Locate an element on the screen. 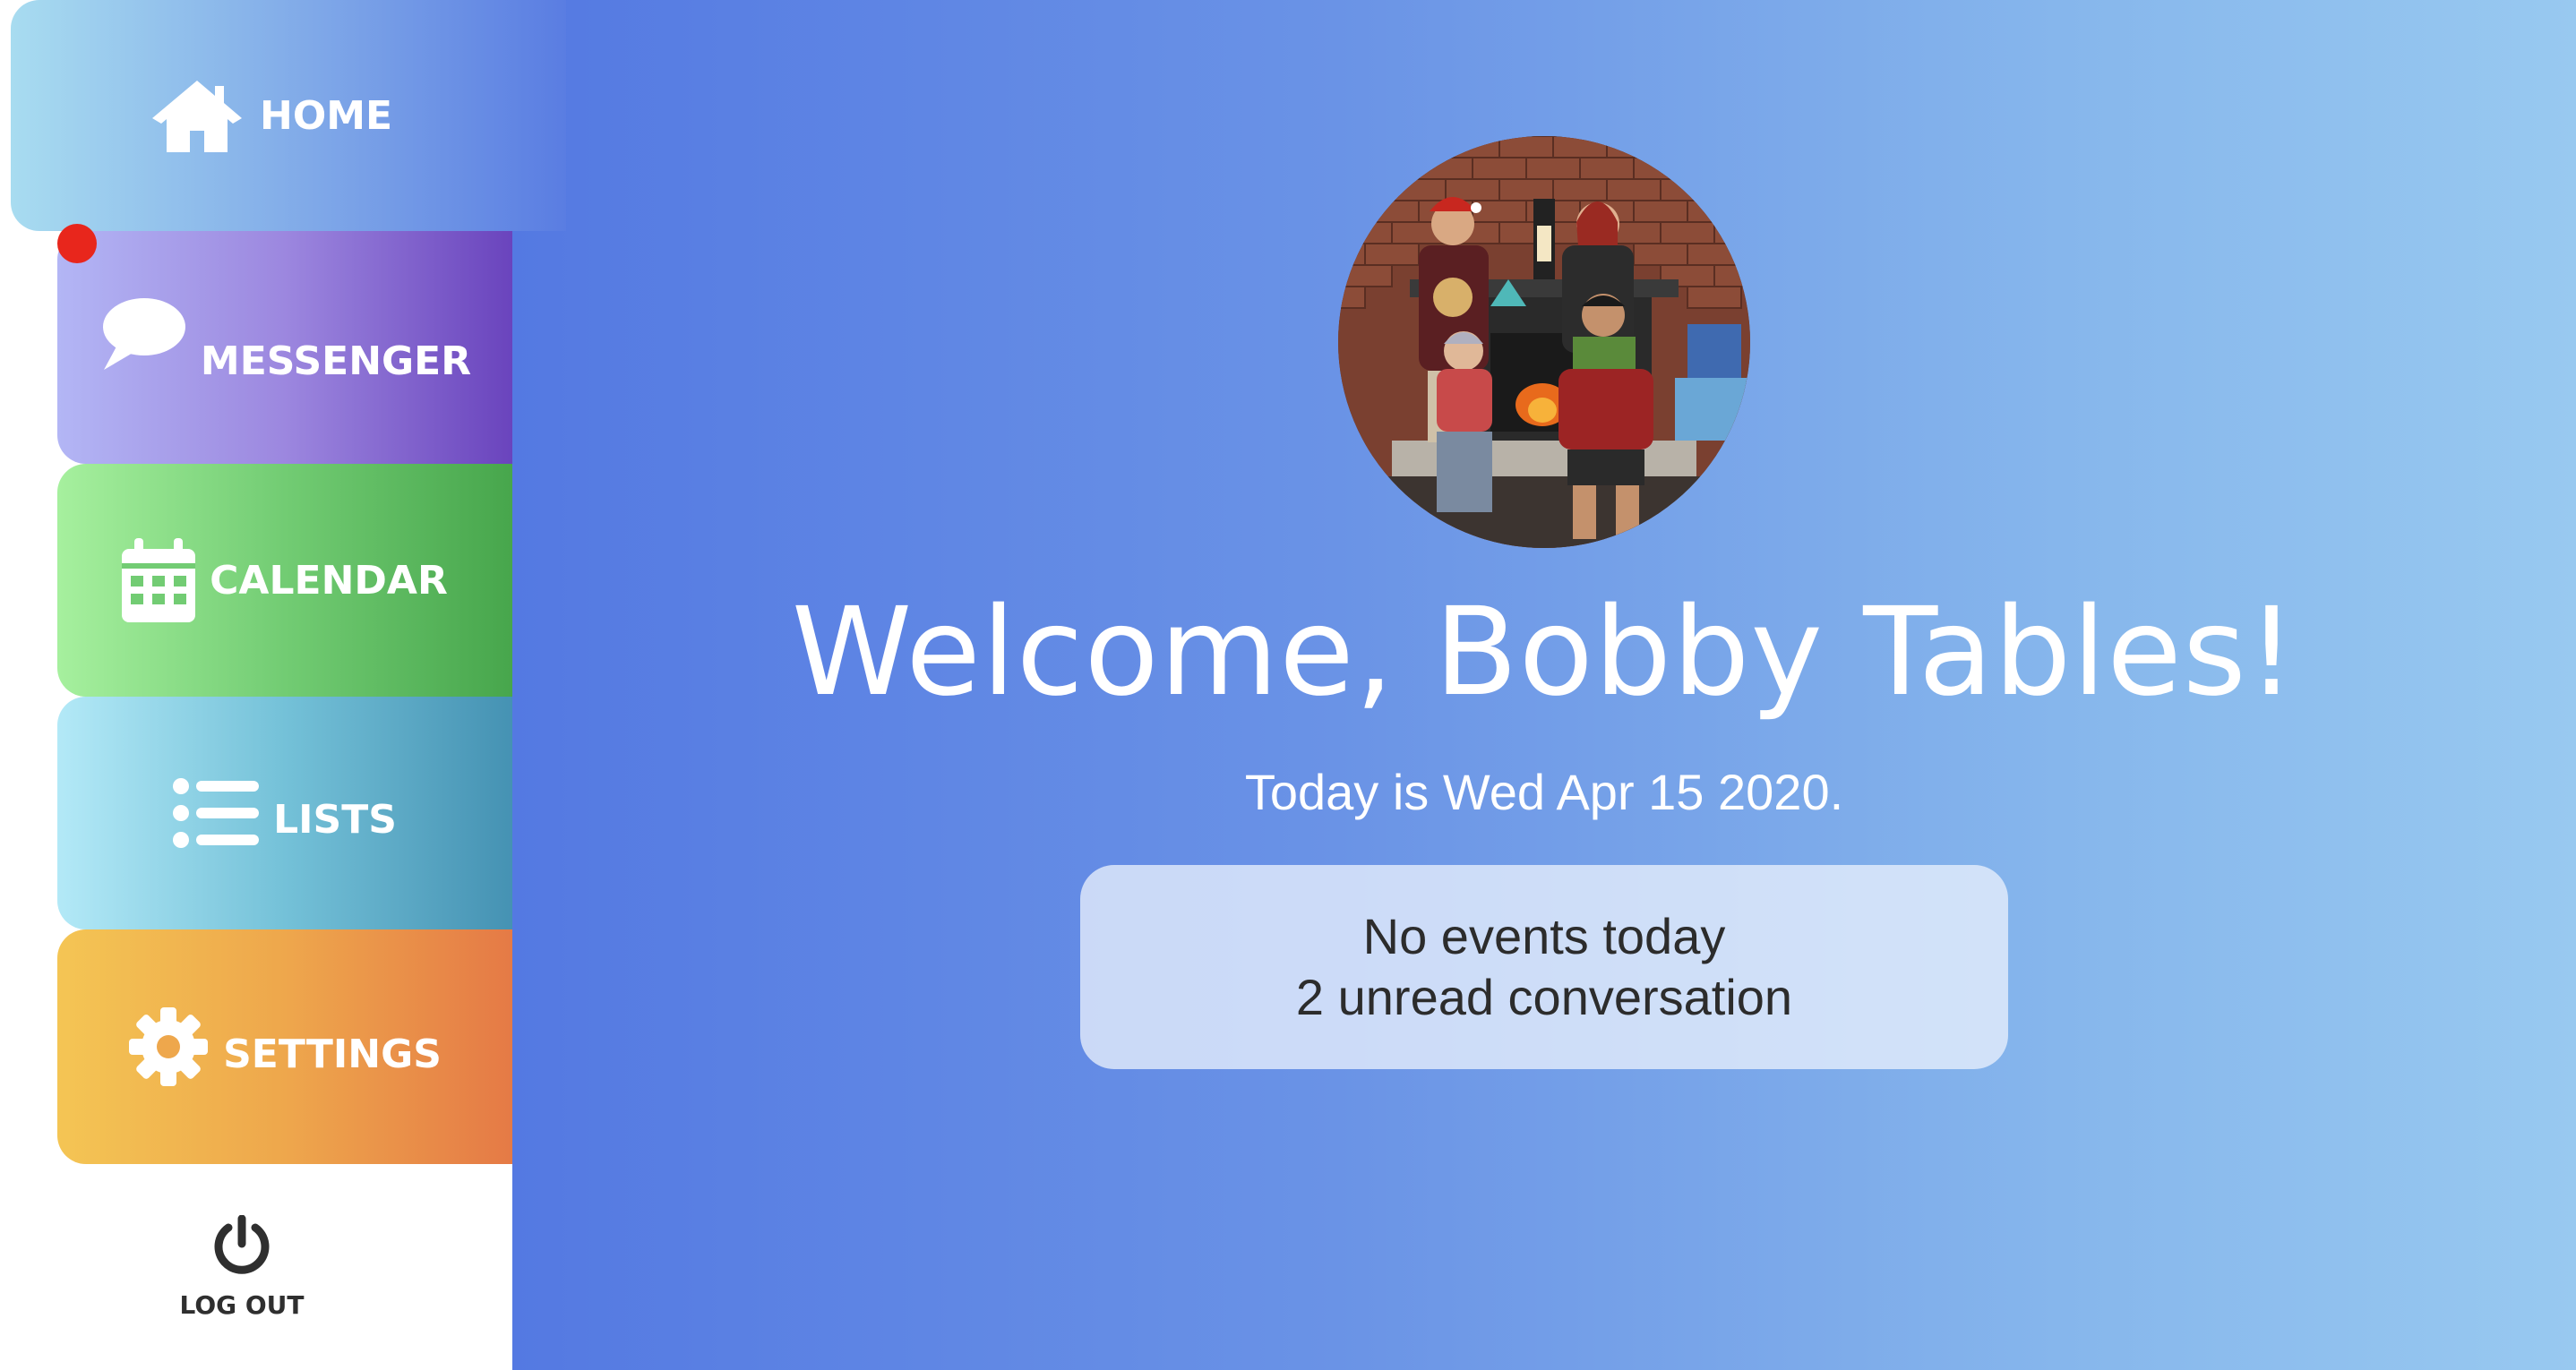  sidebar-item-label: LISTS is located at coordinates (335, 820).